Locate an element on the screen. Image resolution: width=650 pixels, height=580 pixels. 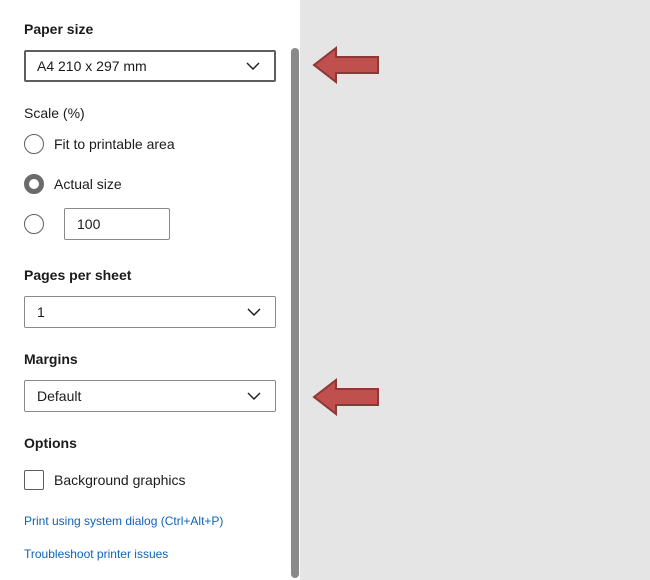
scale-option-fit: Fit to printable area is located at coordinates (99, 144).